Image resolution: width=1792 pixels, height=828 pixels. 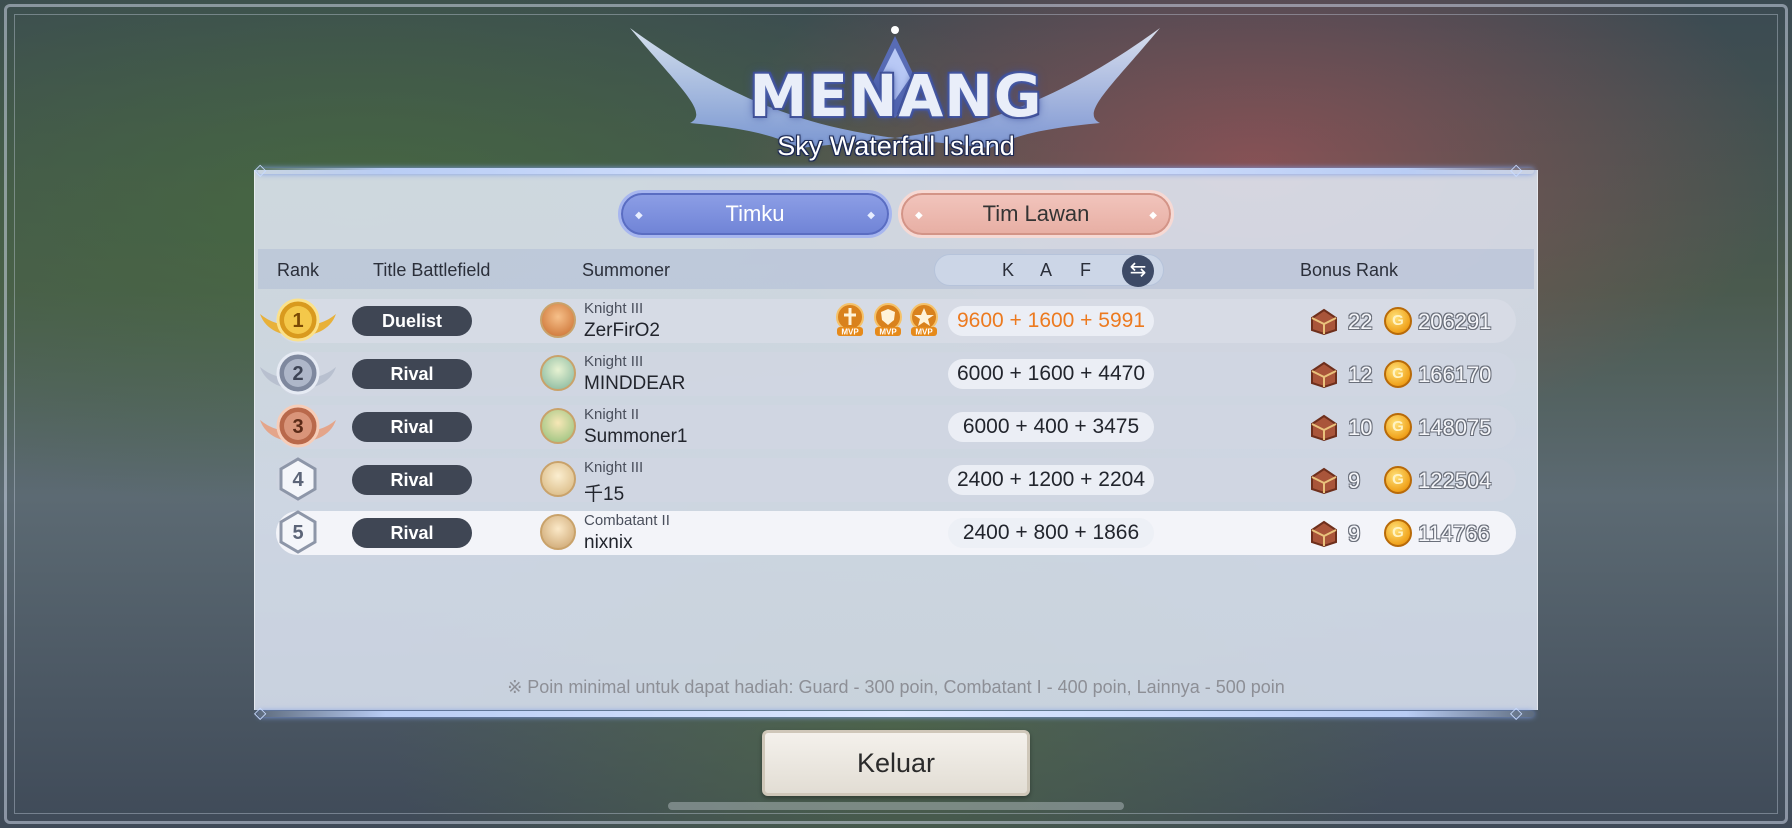 I want to click on rank-number: 4, so click(x=298, y=480).